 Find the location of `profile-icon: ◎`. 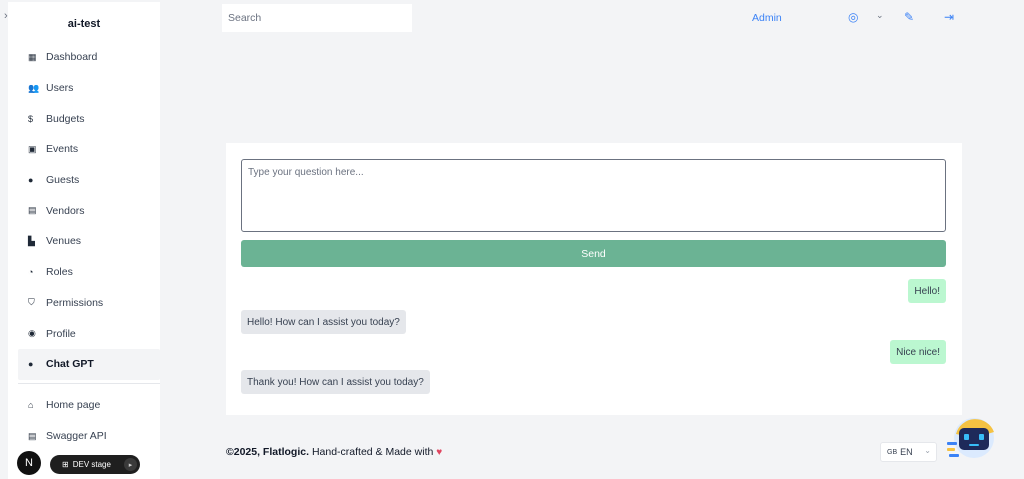

profile-icon: ◎ is located at coordinates (853, 17).